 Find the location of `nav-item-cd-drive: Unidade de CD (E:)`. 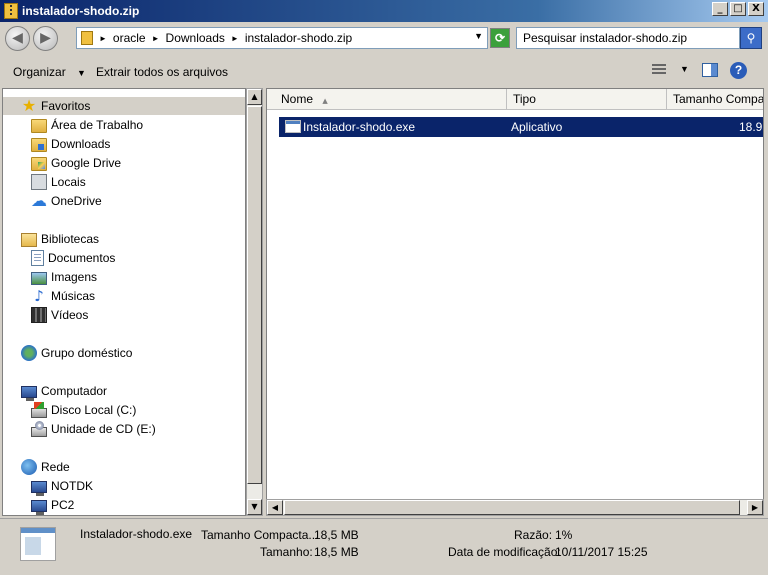

nav-item-cd-drive: Unidade de CD (E:) is located at coordinates (93, 429).